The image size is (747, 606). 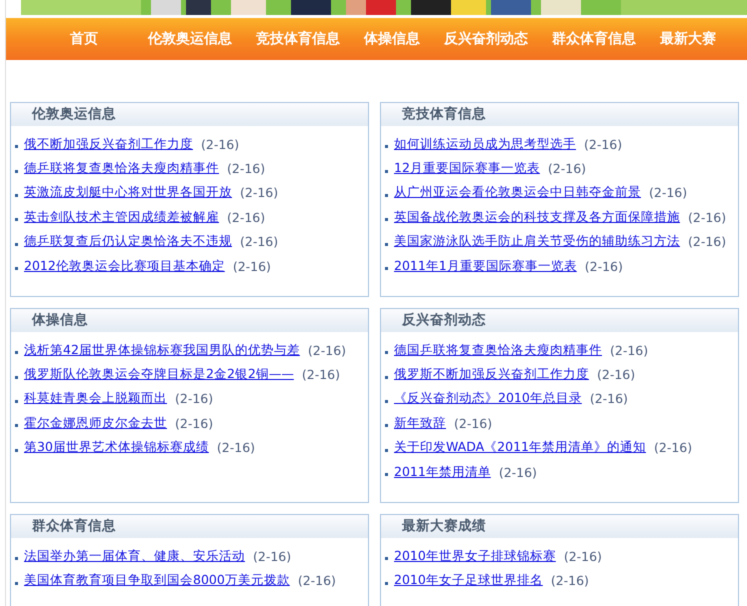 I want to click on news-link: 英激流皮划艇中心将对世界各国开放, so click(x=128, y=193).